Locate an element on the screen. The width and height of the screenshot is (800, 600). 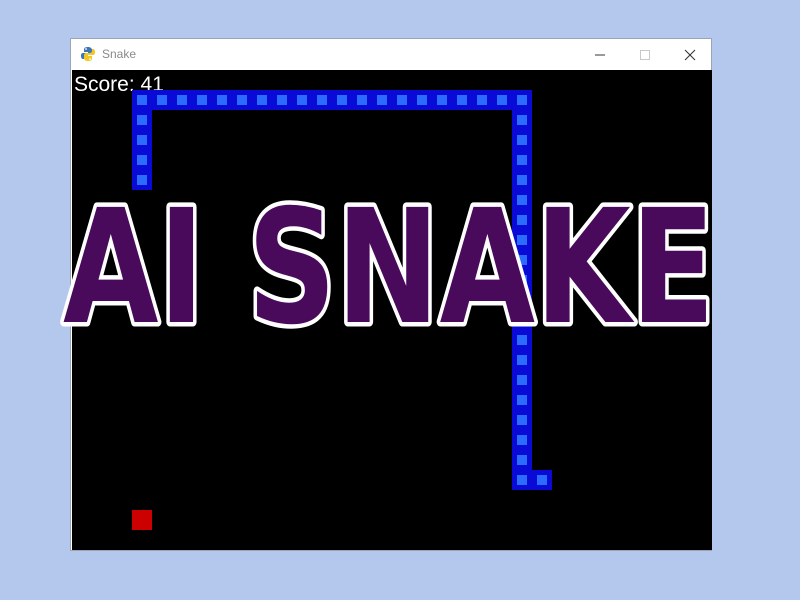
maximize-icon is located at coordinates (644, 54).